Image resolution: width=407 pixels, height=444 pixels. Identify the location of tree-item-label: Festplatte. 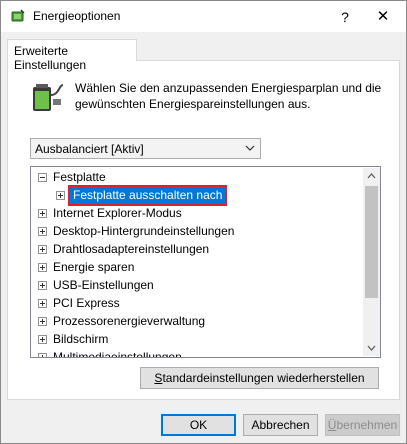
(79, 177).